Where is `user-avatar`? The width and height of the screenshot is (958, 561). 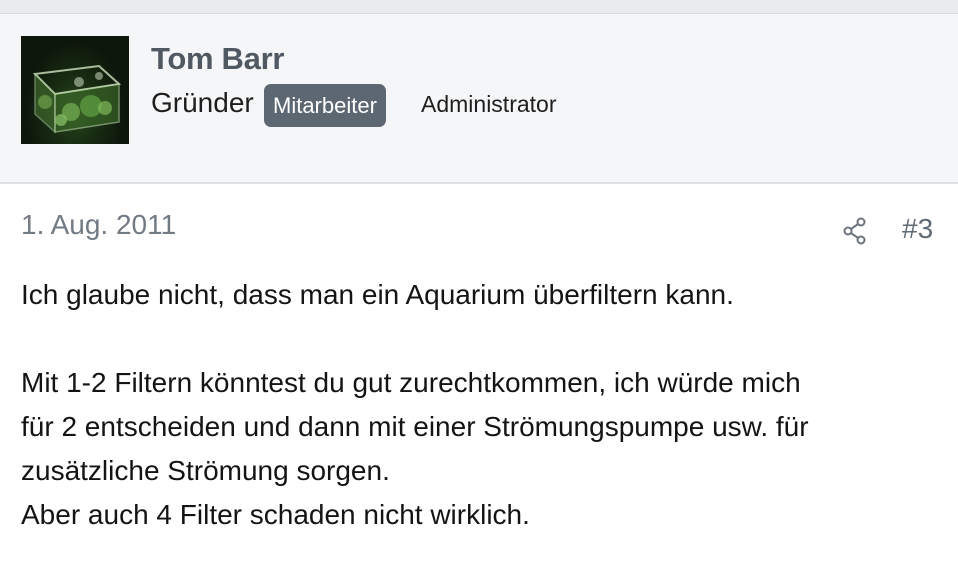 user-avatar is located at coordinates (75, 90).